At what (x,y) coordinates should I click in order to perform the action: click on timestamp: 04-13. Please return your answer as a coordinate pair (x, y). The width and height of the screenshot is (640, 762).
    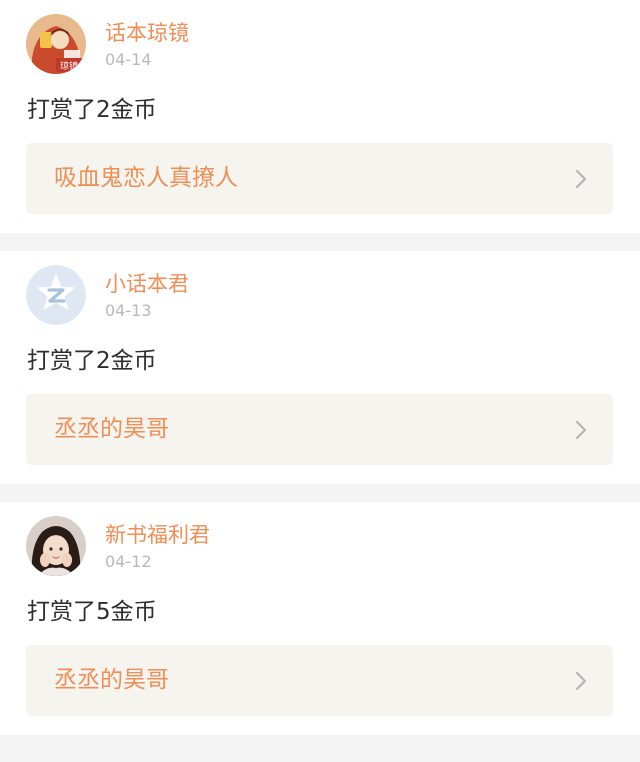
    Looking at the image, I should click on (128, 310).